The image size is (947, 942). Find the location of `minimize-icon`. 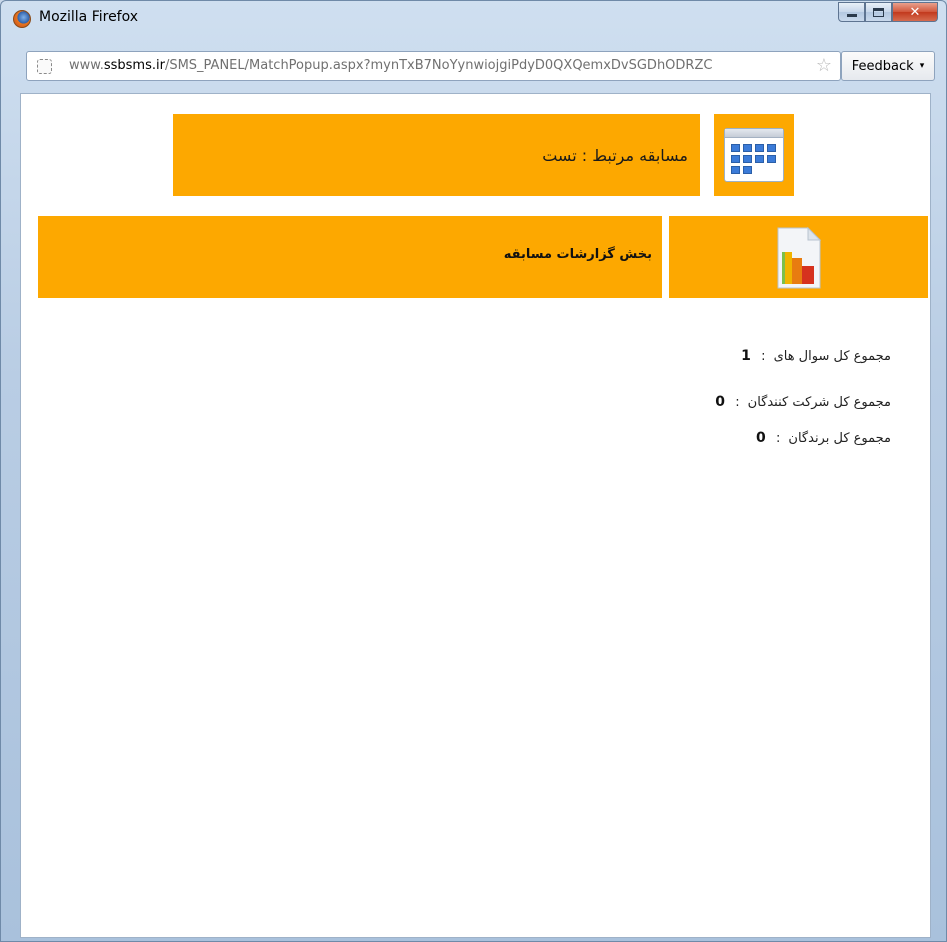

minimize-icon is located at coordinates (851, 15).